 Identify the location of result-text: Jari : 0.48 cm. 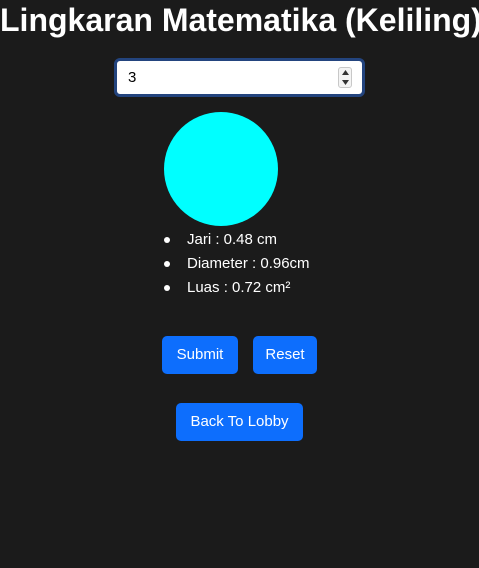
(232, 239).